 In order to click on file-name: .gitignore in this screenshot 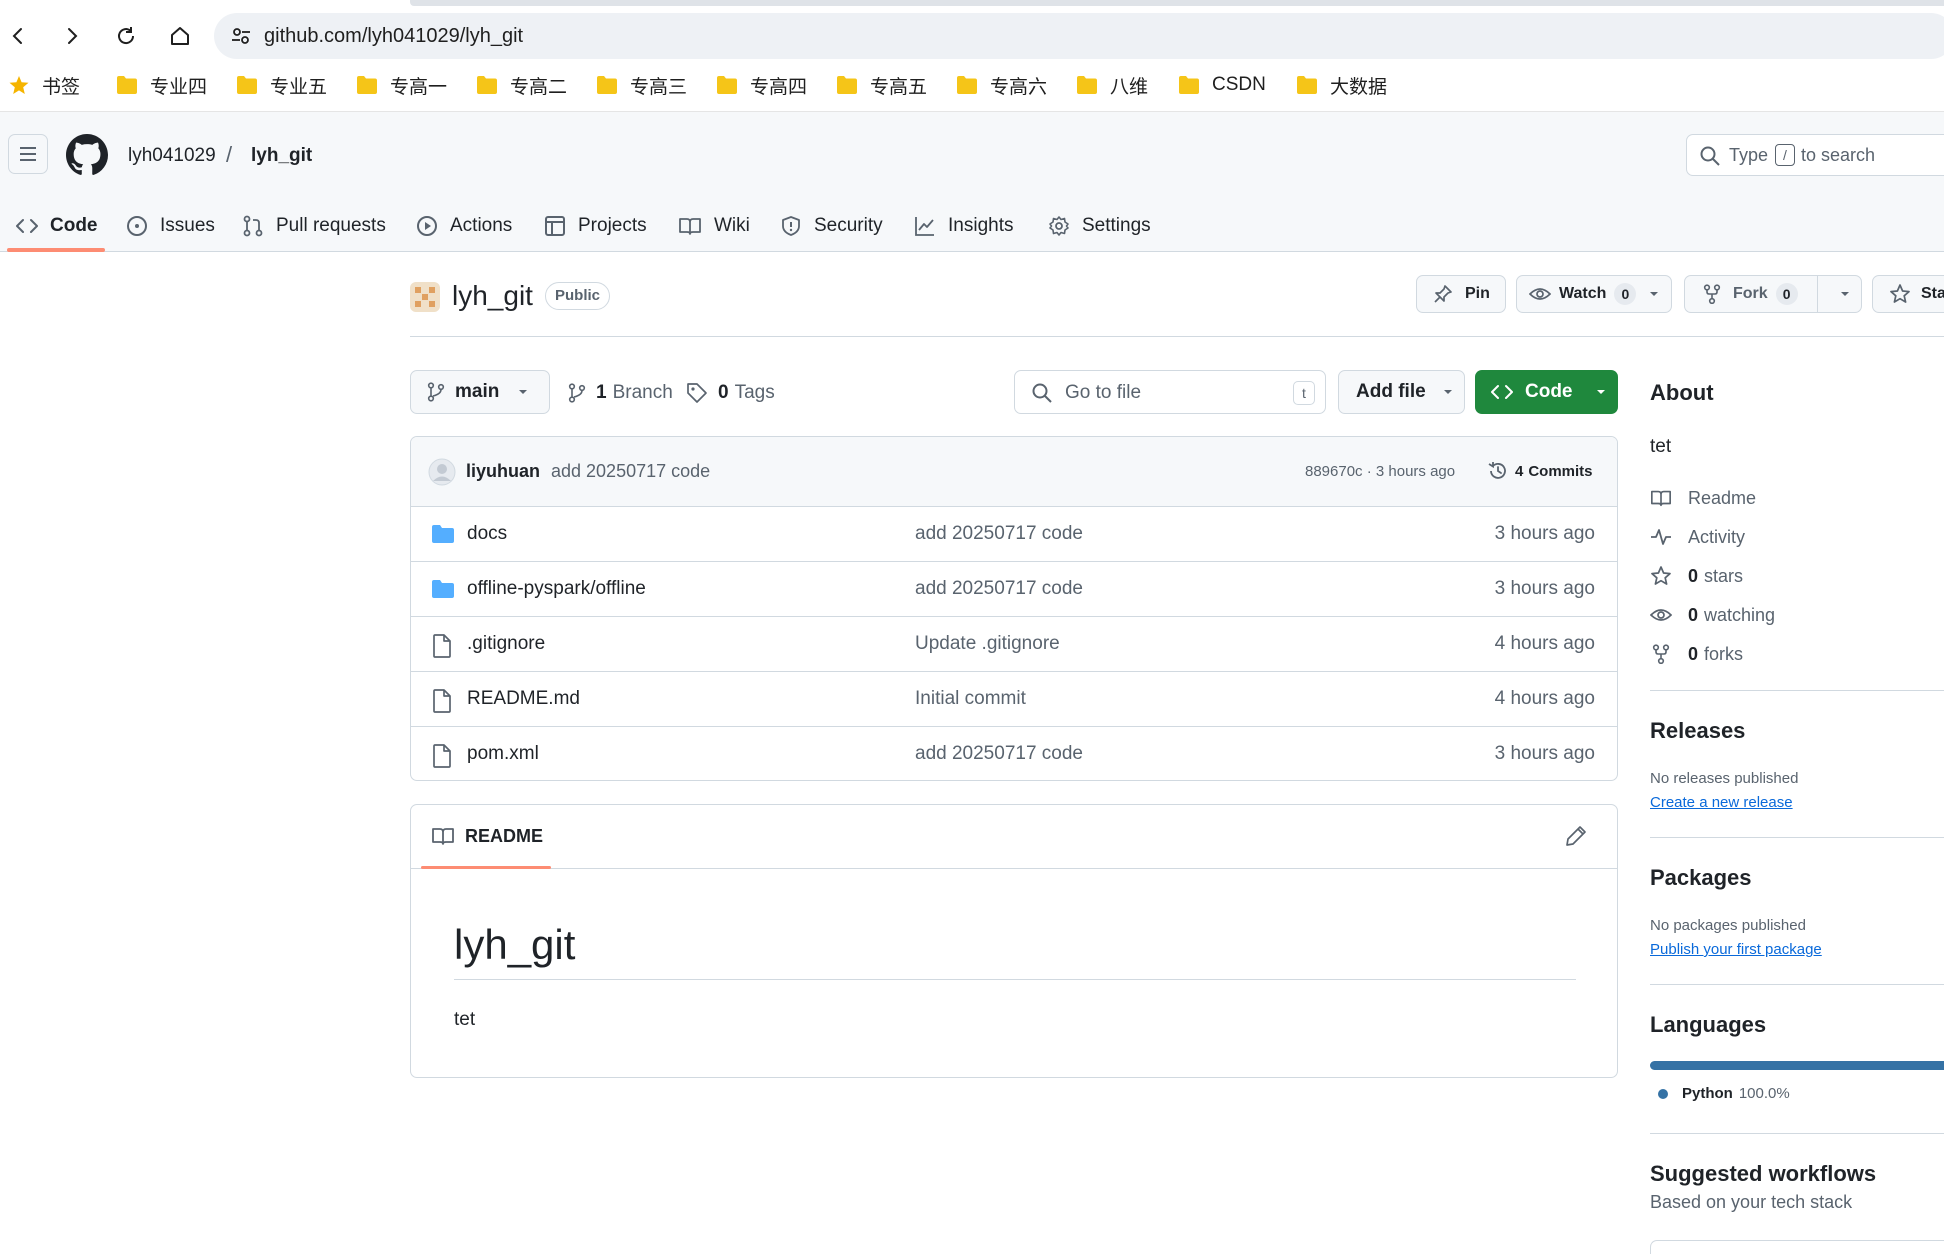, I will do `click(506, 644)`.